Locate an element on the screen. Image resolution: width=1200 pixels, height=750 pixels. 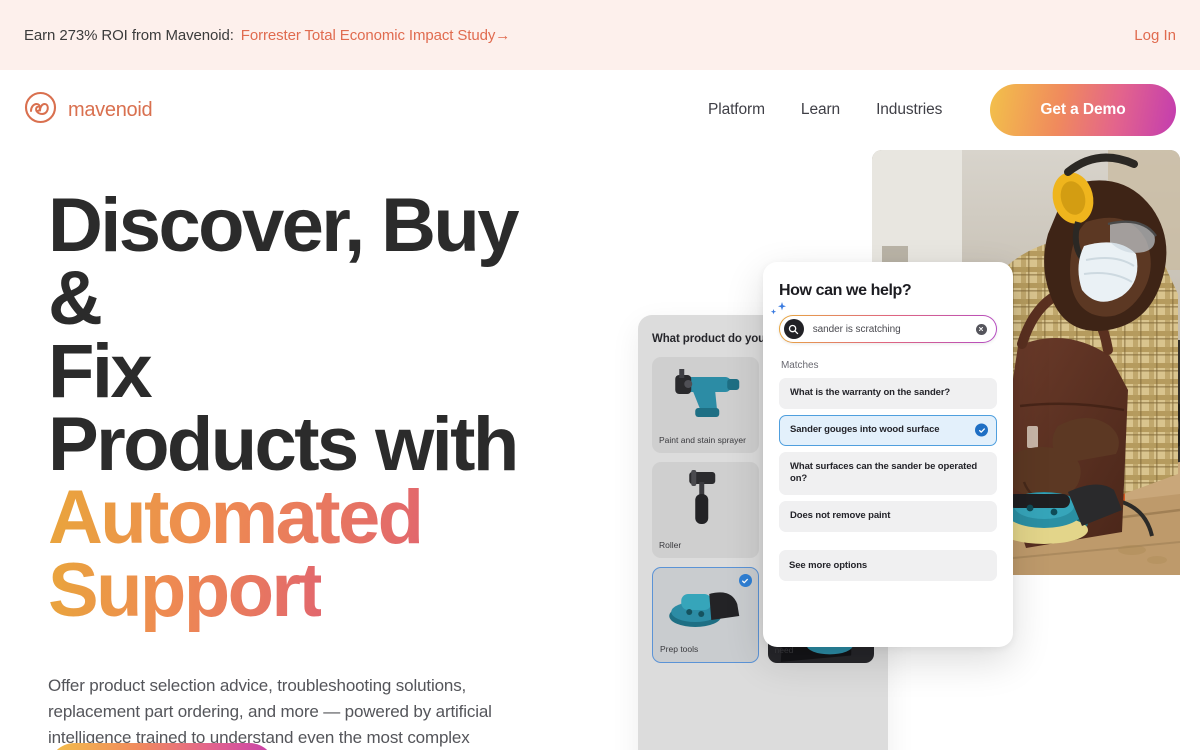
chat-widget-title: How can we help? is located at coordinates (845, 290).